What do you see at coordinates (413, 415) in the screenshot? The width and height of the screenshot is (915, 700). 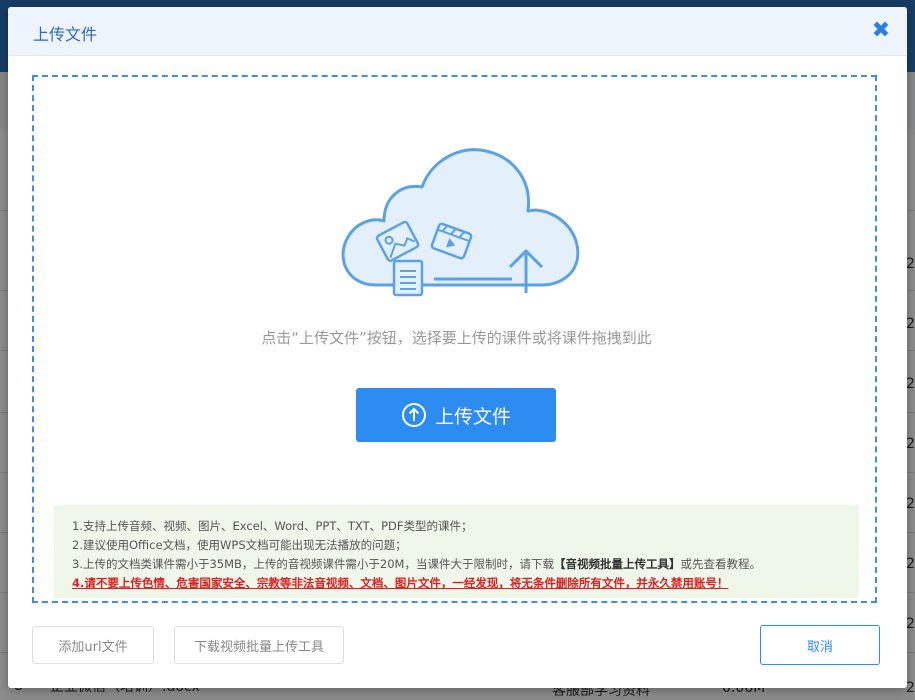 I see `upload-arrow-icon` at bounding box center [413, 415].